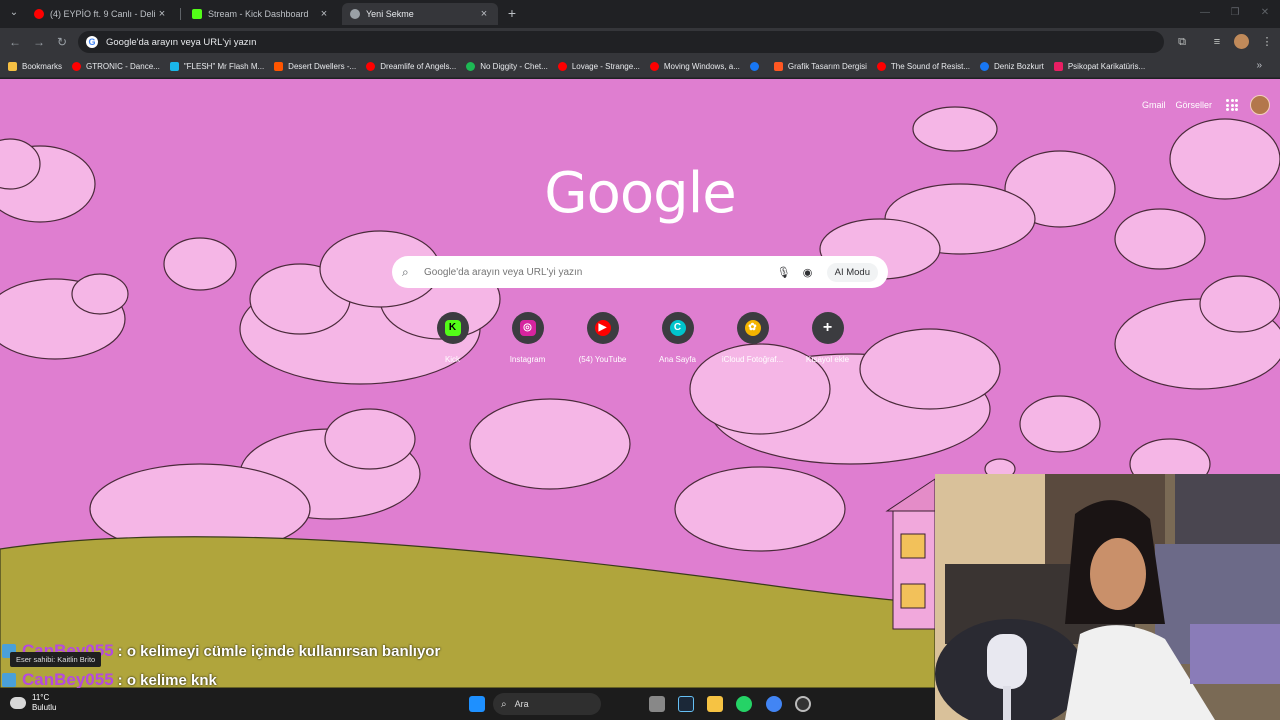  I want to click on google-g-icon: G, so click(92, 42).